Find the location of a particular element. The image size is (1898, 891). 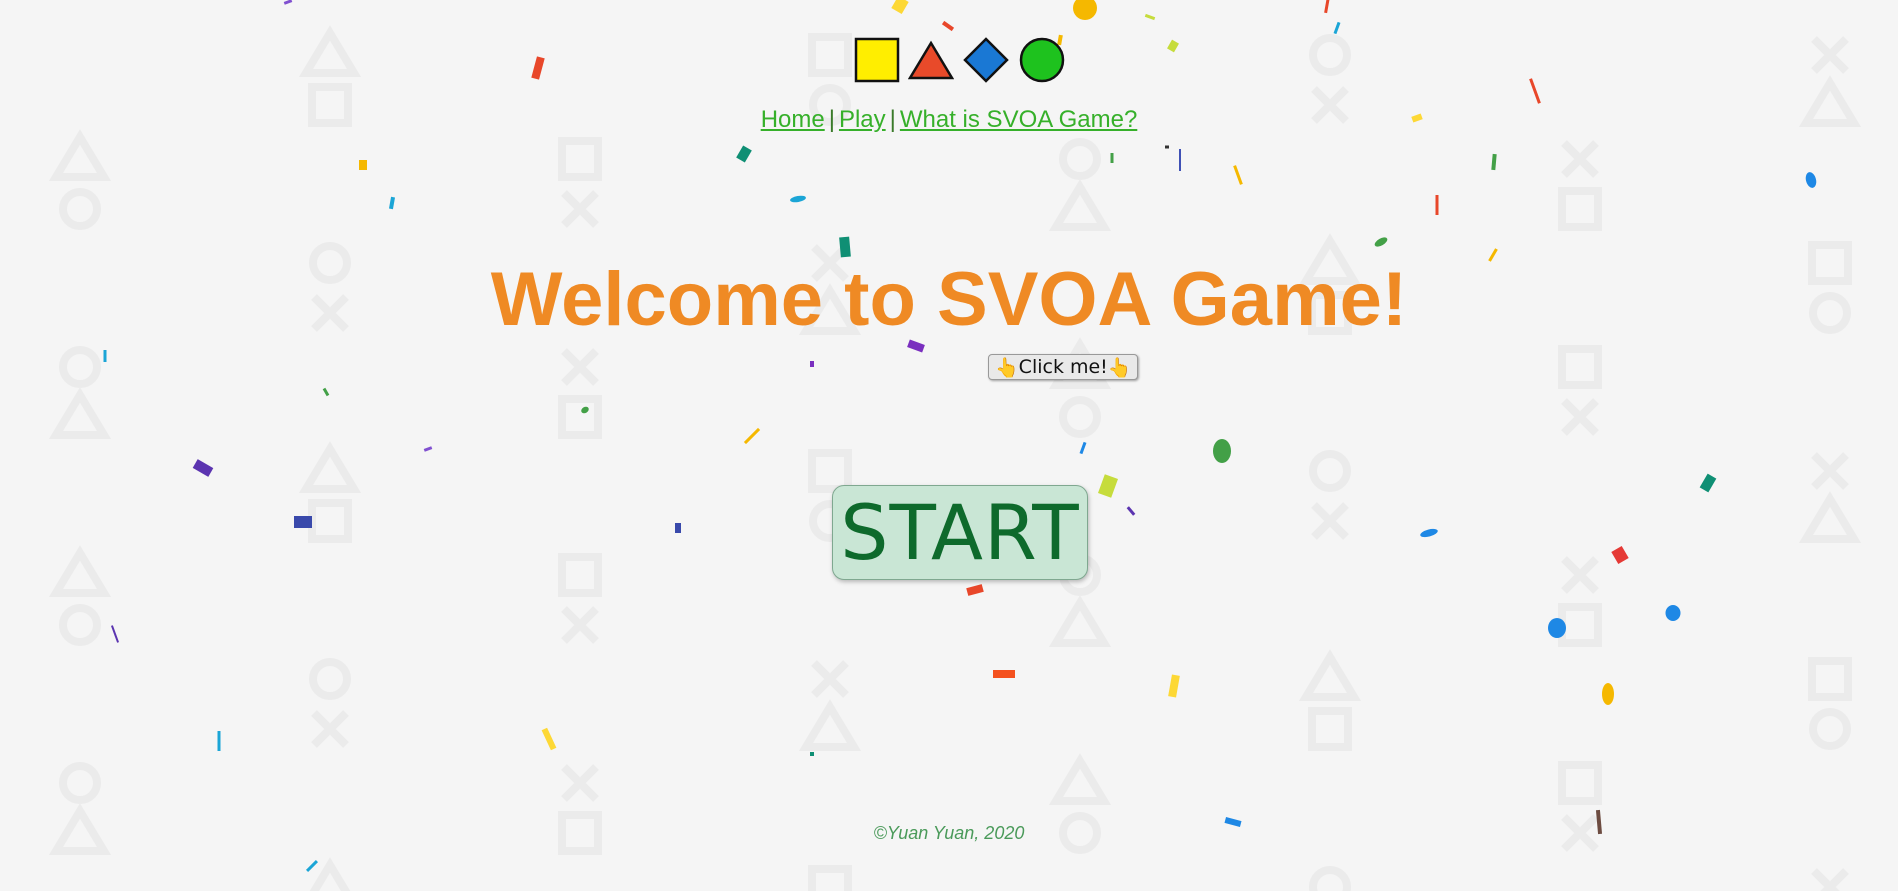

page-title: Welcome to SVOA Game! is located at coordinates (949, 299).